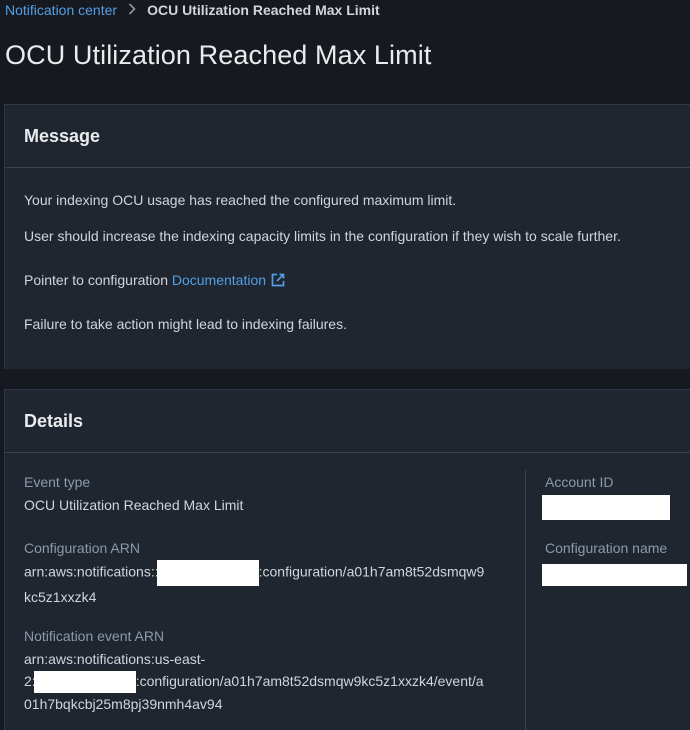 This screenshot has height=730, width=690. What do you see at coordinates (218, 55) in the screenshot?
I see `page-title: OCU Utilization Reached Max Limit` at bounding box center [218, 55].